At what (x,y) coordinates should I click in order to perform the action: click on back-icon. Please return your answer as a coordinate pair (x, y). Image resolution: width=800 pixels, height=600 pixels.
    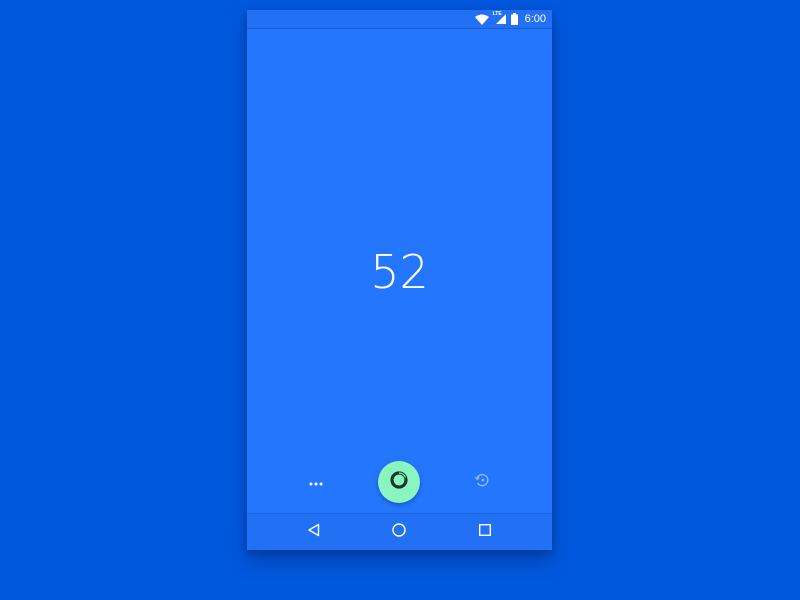
    Looking at the image, I should click on (314, 532).